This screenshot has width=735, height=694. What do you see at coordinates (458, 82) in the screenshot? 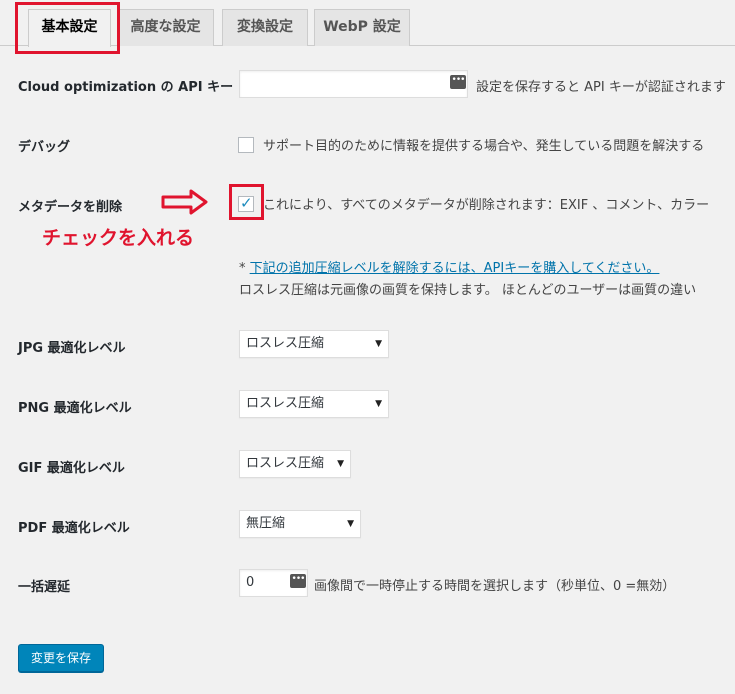
I see `key-dots-icon: •••` at bounding box center [458, 82].